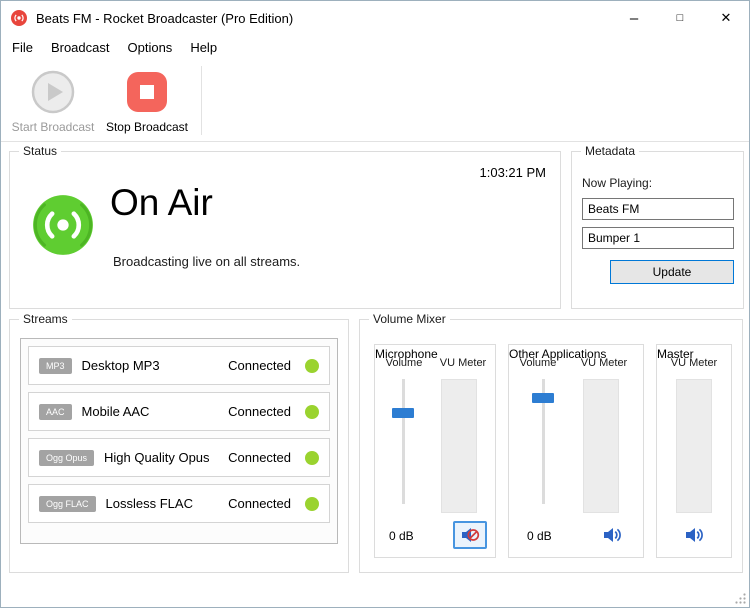 The image size is (750, 608). What do you see at coordinates (543, 397) in the screenshot?
I see `other-applications-volume-slider-handle` at bounding box center [543, 397].